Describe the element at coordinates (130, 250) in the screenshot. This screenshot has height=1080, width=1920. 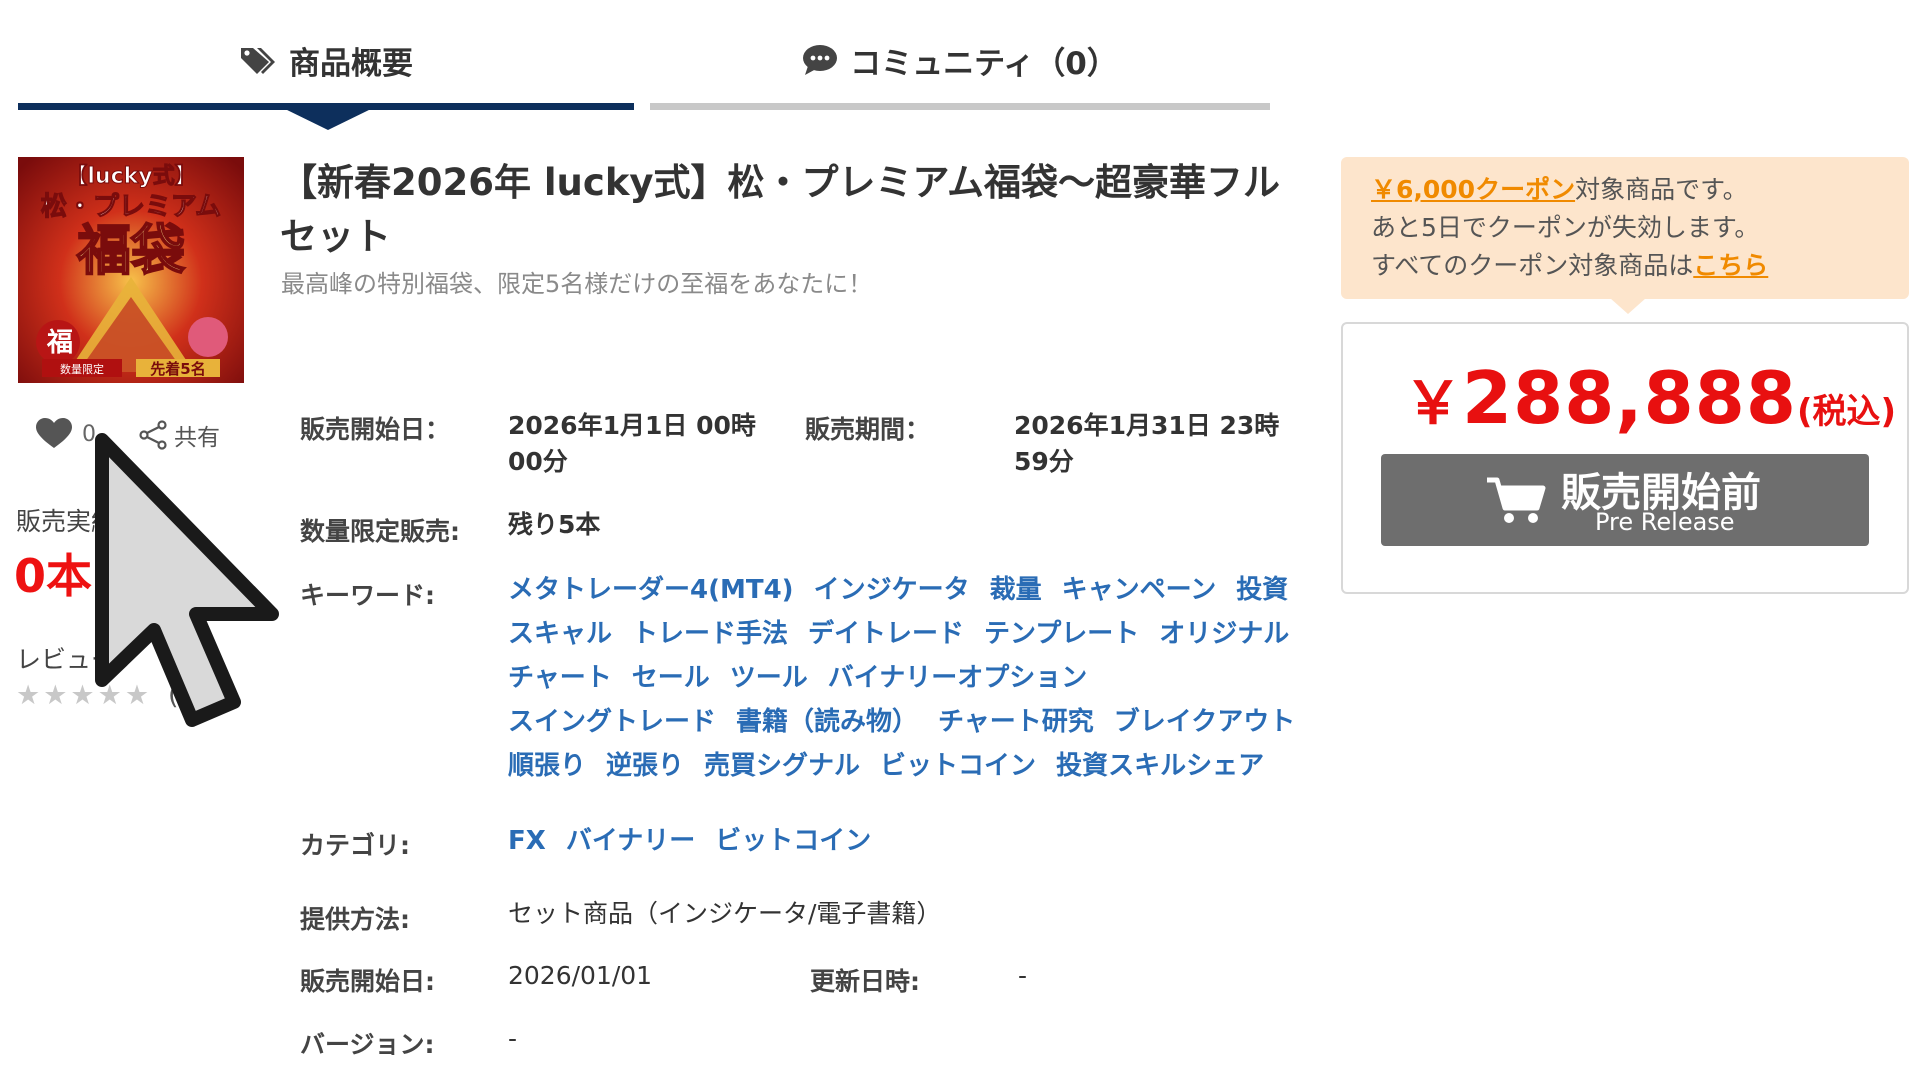
I see `image-text-fukubukuro: 福袋` at that location.